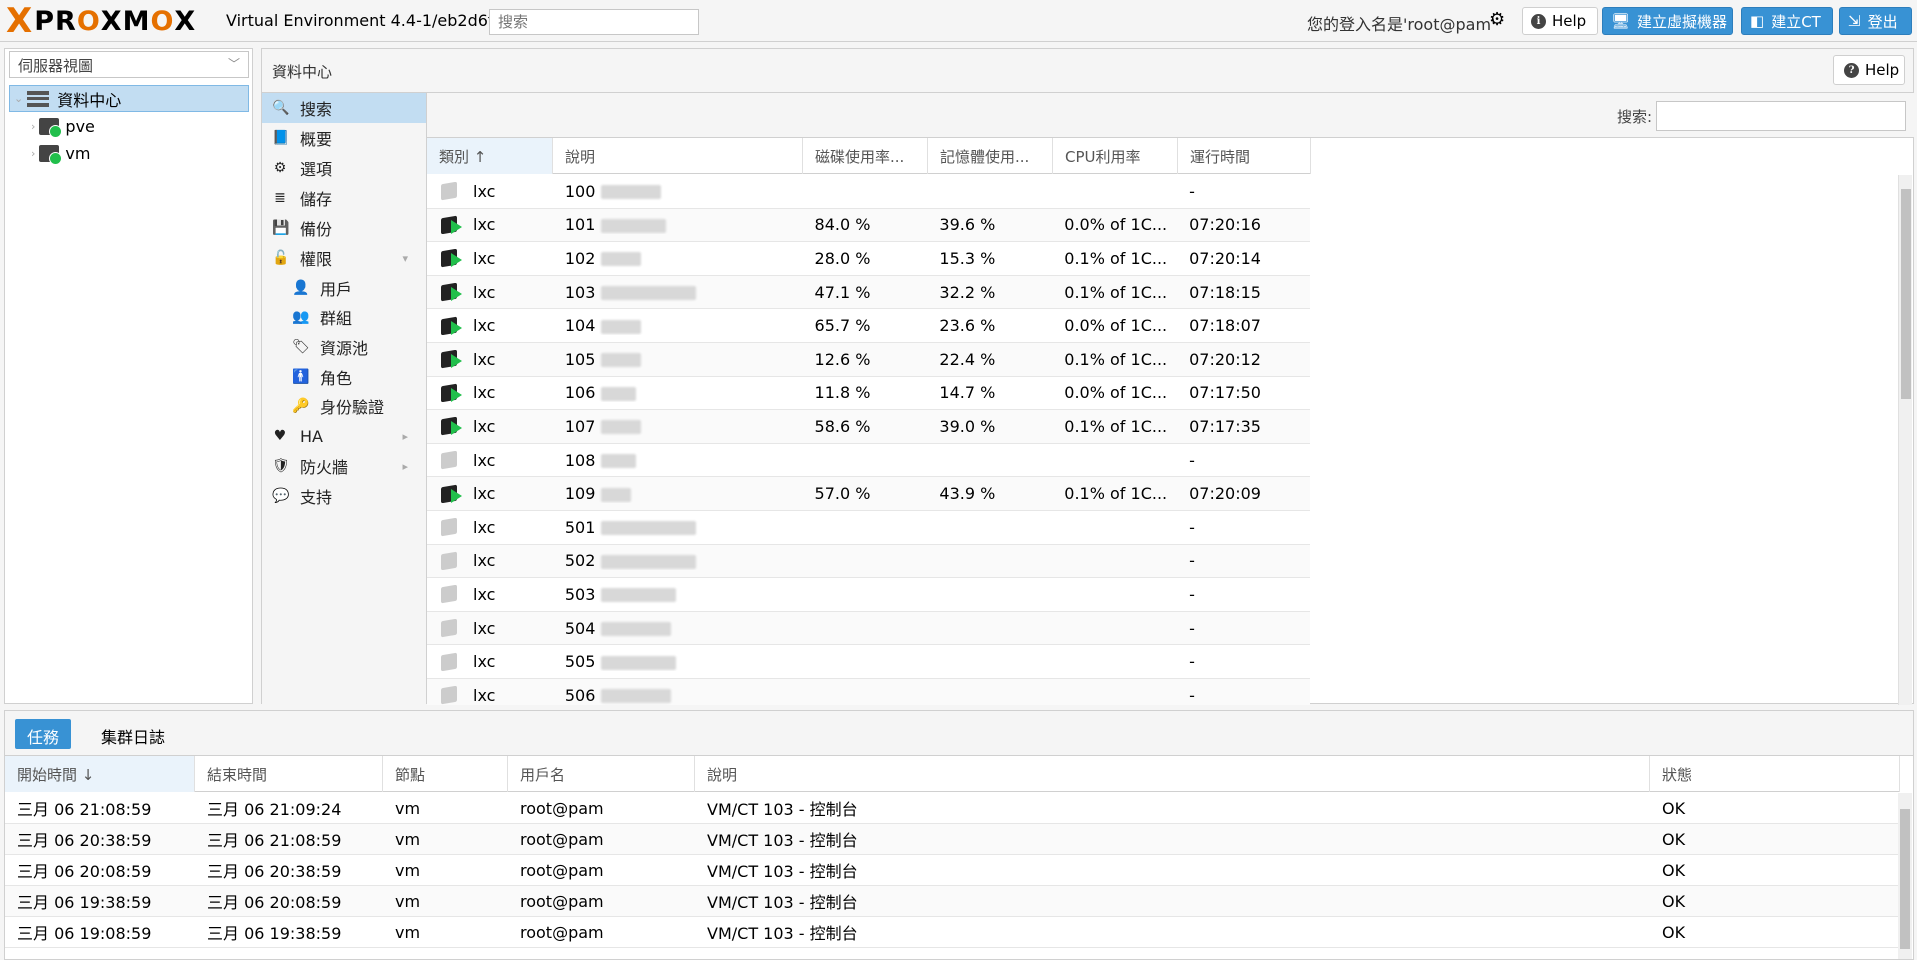  Describe the element at coordinates (868, 595) in the screenshot. I see `table-row: lxc 503 -` at that location.